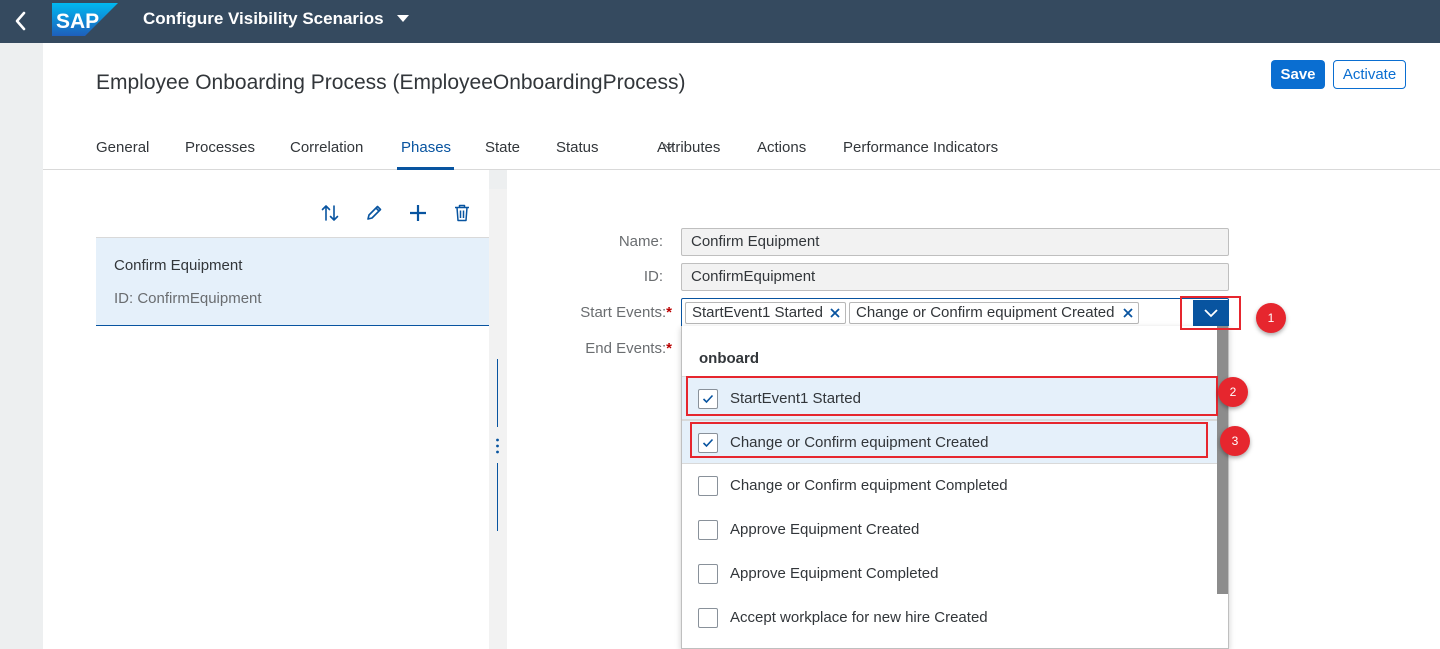 The image size is (1440, 649). Describe the element at coordinates (220, 147) in the screenshot. I see `tab-processes: Processes` at that location.